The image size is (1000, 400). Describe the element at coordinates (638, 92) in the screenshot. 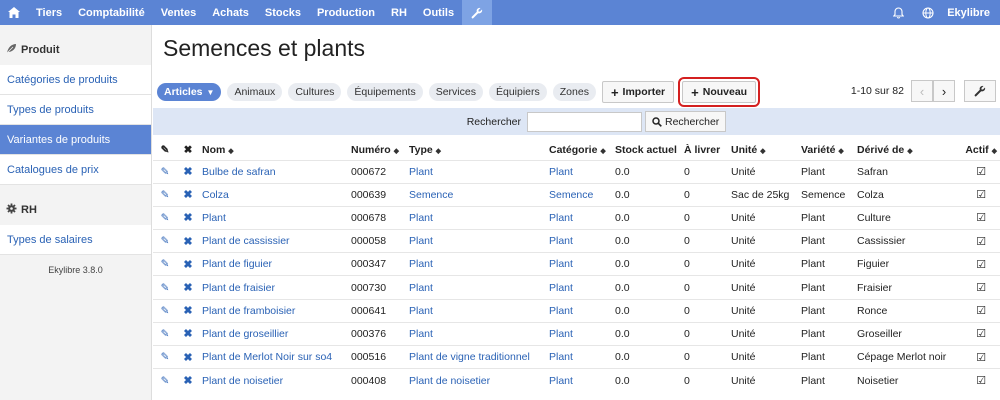

I see `import-button: + Importer` at that location.